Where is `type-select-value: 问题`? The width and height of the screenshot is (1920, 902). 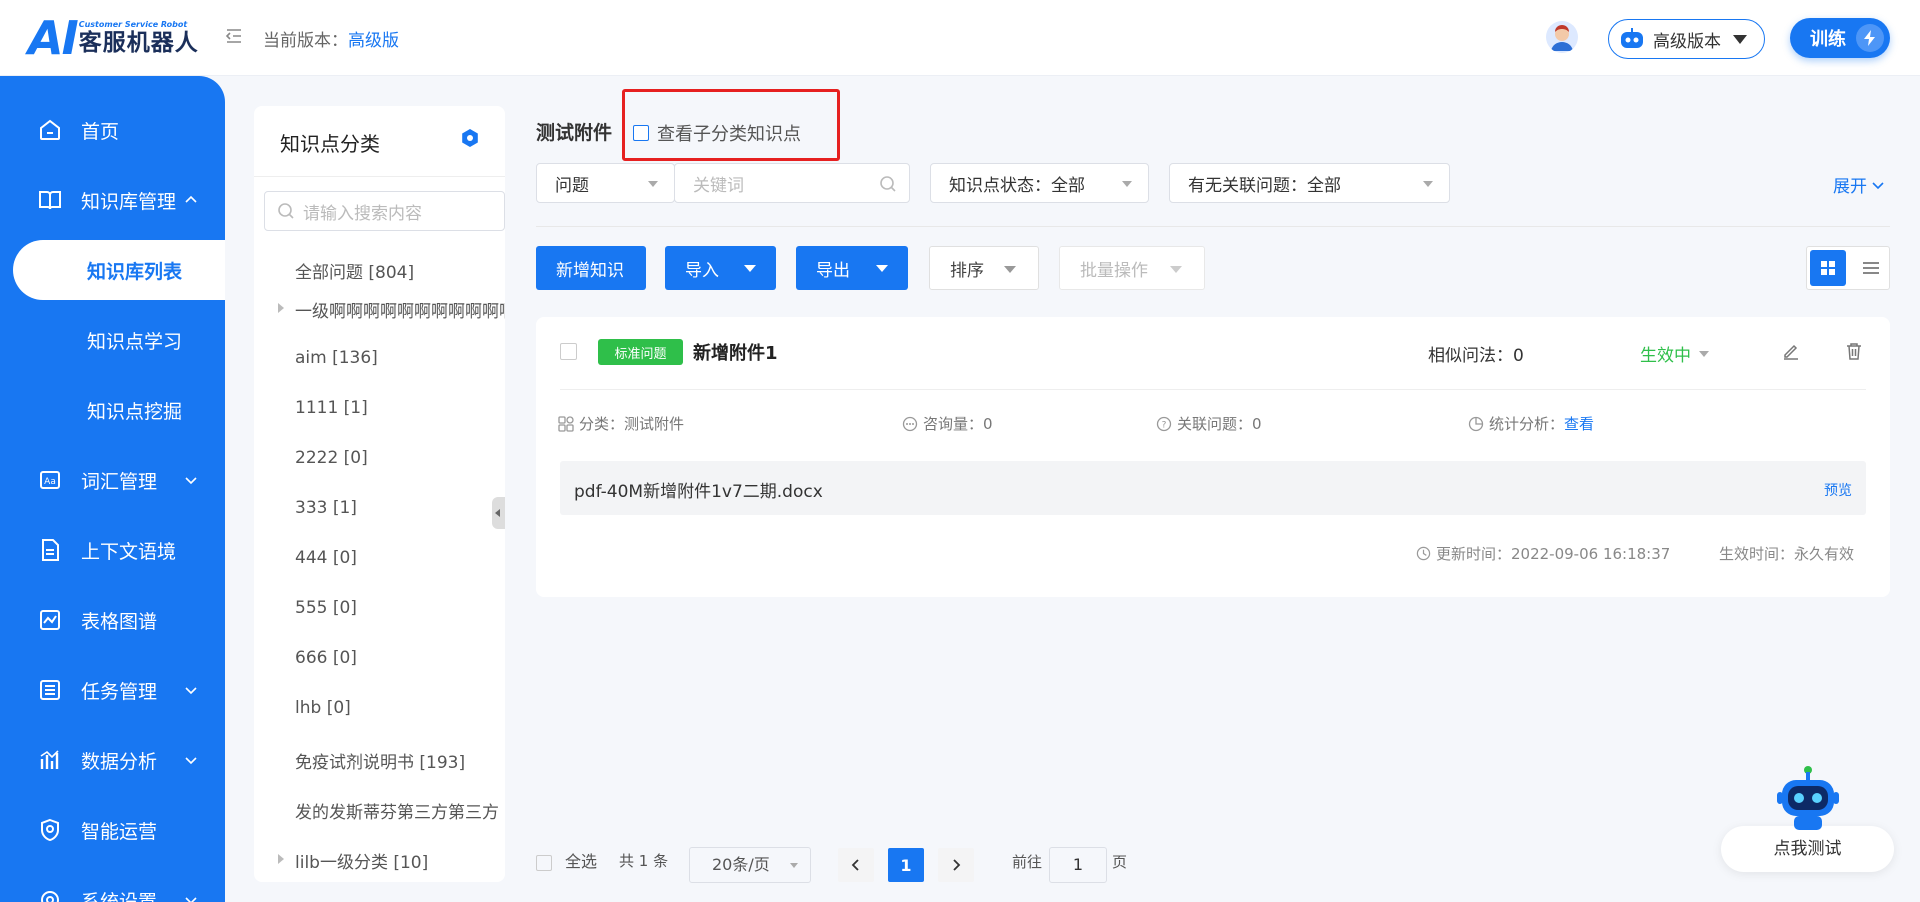 type-select-value: 问题 is located at coordinates (572, 185).